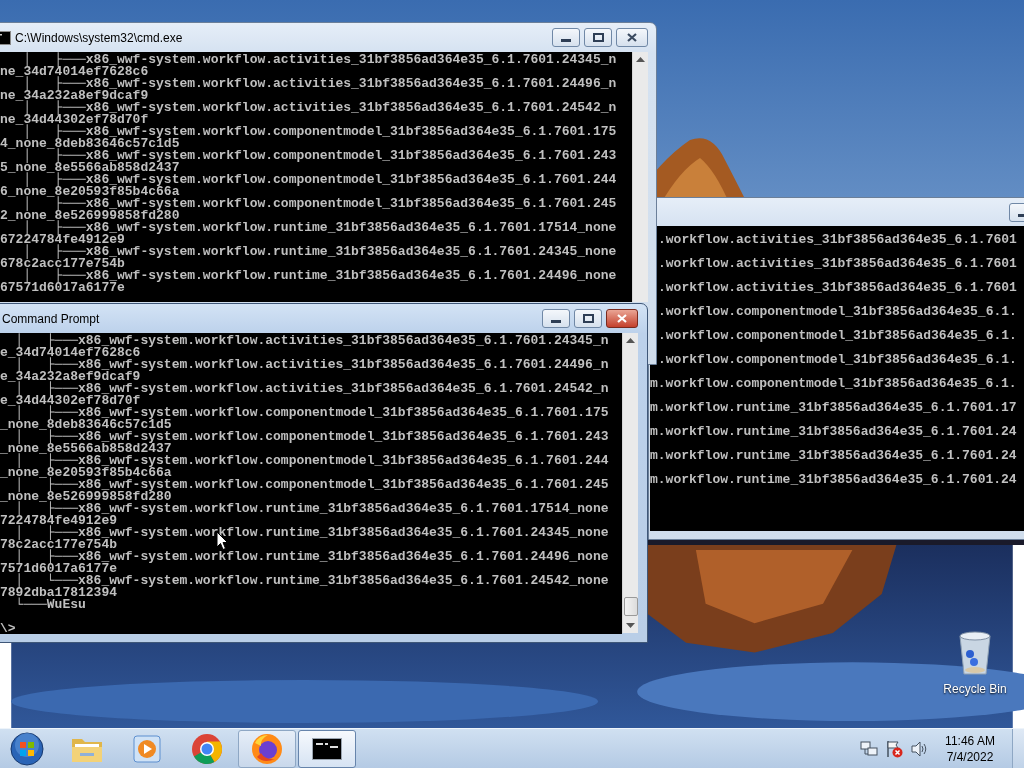 This screenshot has width=1024, height=768. What do you see at coordinates (975, 689) in the screenshot?
I see `desktop-icon-label: Recycle Bin` at bounding box center [975, 689].